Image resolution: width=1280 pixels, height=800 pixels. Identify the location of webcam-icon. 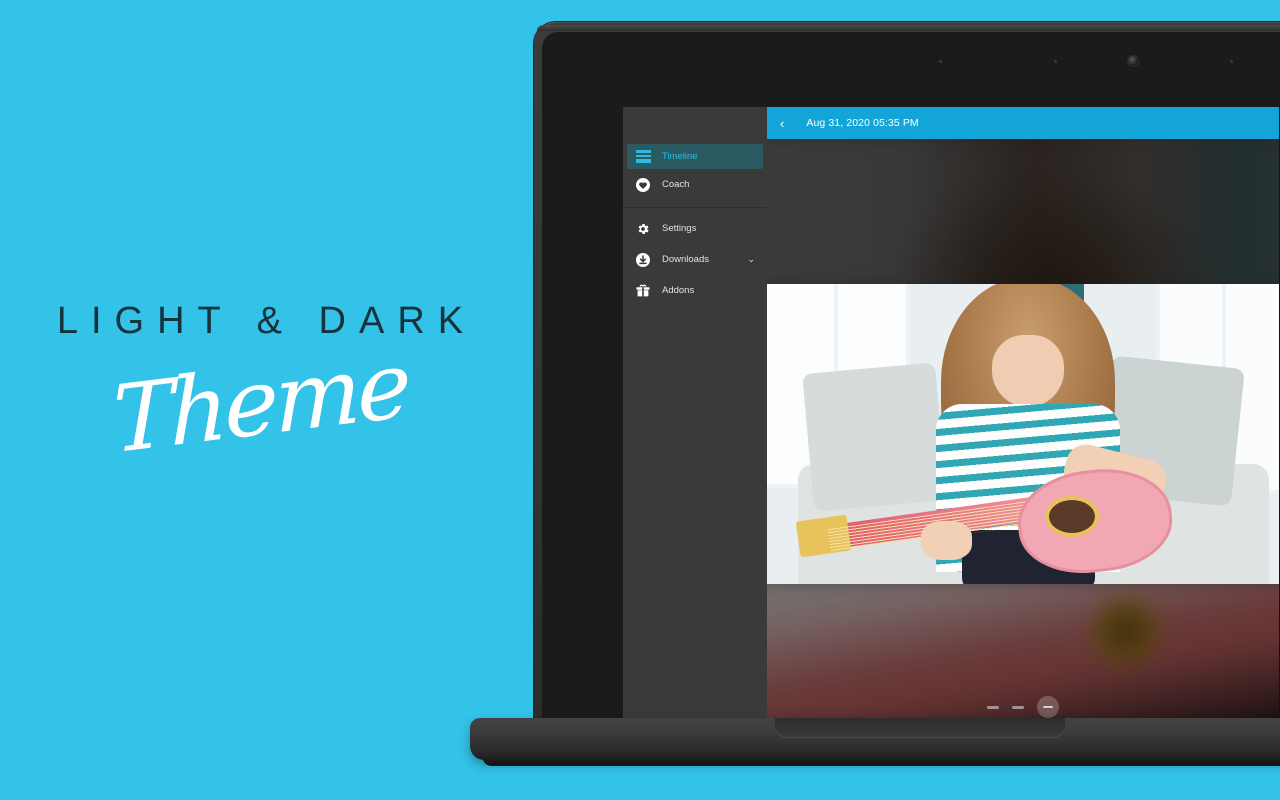
(1133, 61).